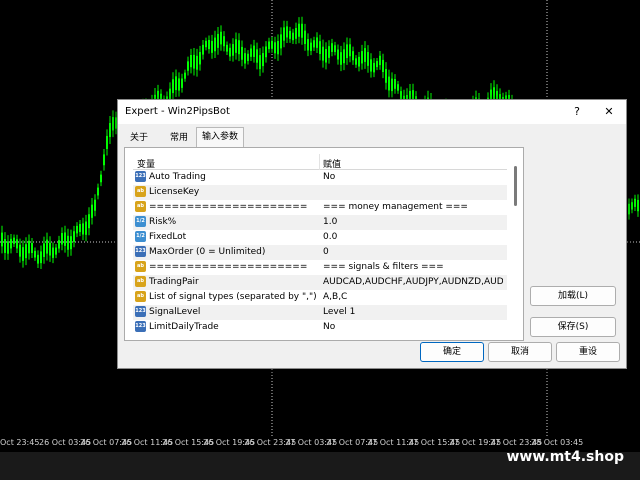  What do you see at coordinates (319, 162) in the screenshot?
I see `column-separator` at bounding box center [319, 162].